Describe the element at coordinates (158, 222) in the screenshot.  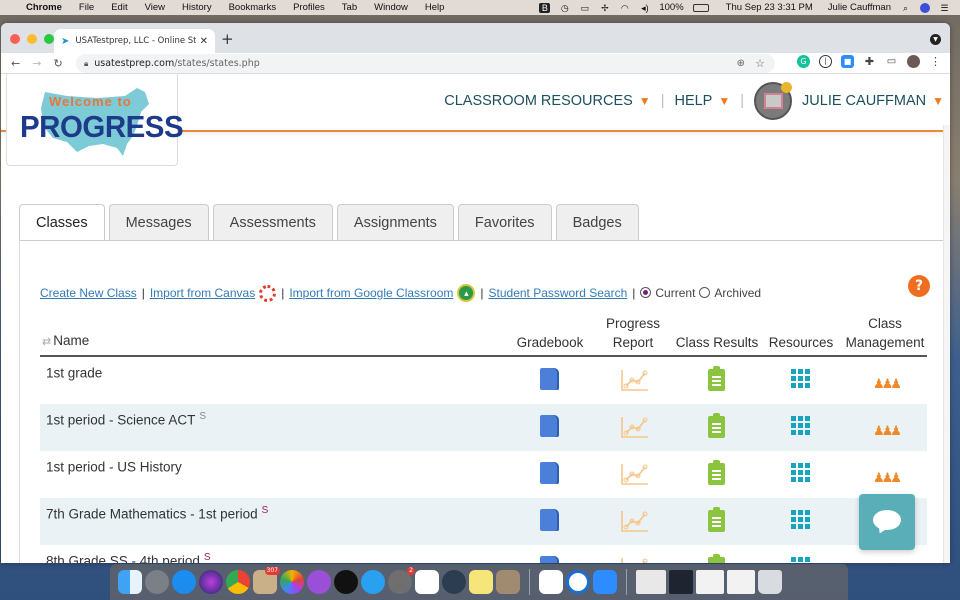
I see `tab-messages: Messages` at that location.